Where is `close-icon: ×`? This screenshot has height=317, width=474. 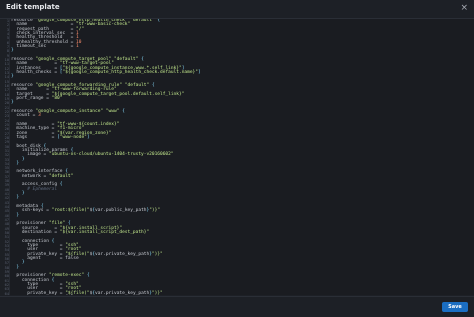 close-icon: × is located at coordinates (464, 8).